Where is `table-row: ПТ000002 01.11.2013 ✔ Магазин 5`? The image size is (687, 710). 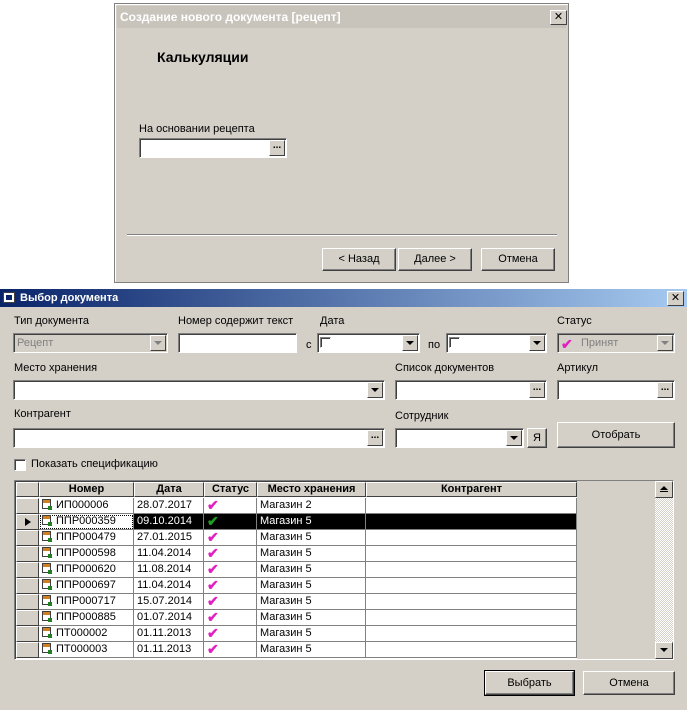
table-row: ПТ000002 01.11.2013 ✔ Магазин 5 is located at coordinates (296, 634).